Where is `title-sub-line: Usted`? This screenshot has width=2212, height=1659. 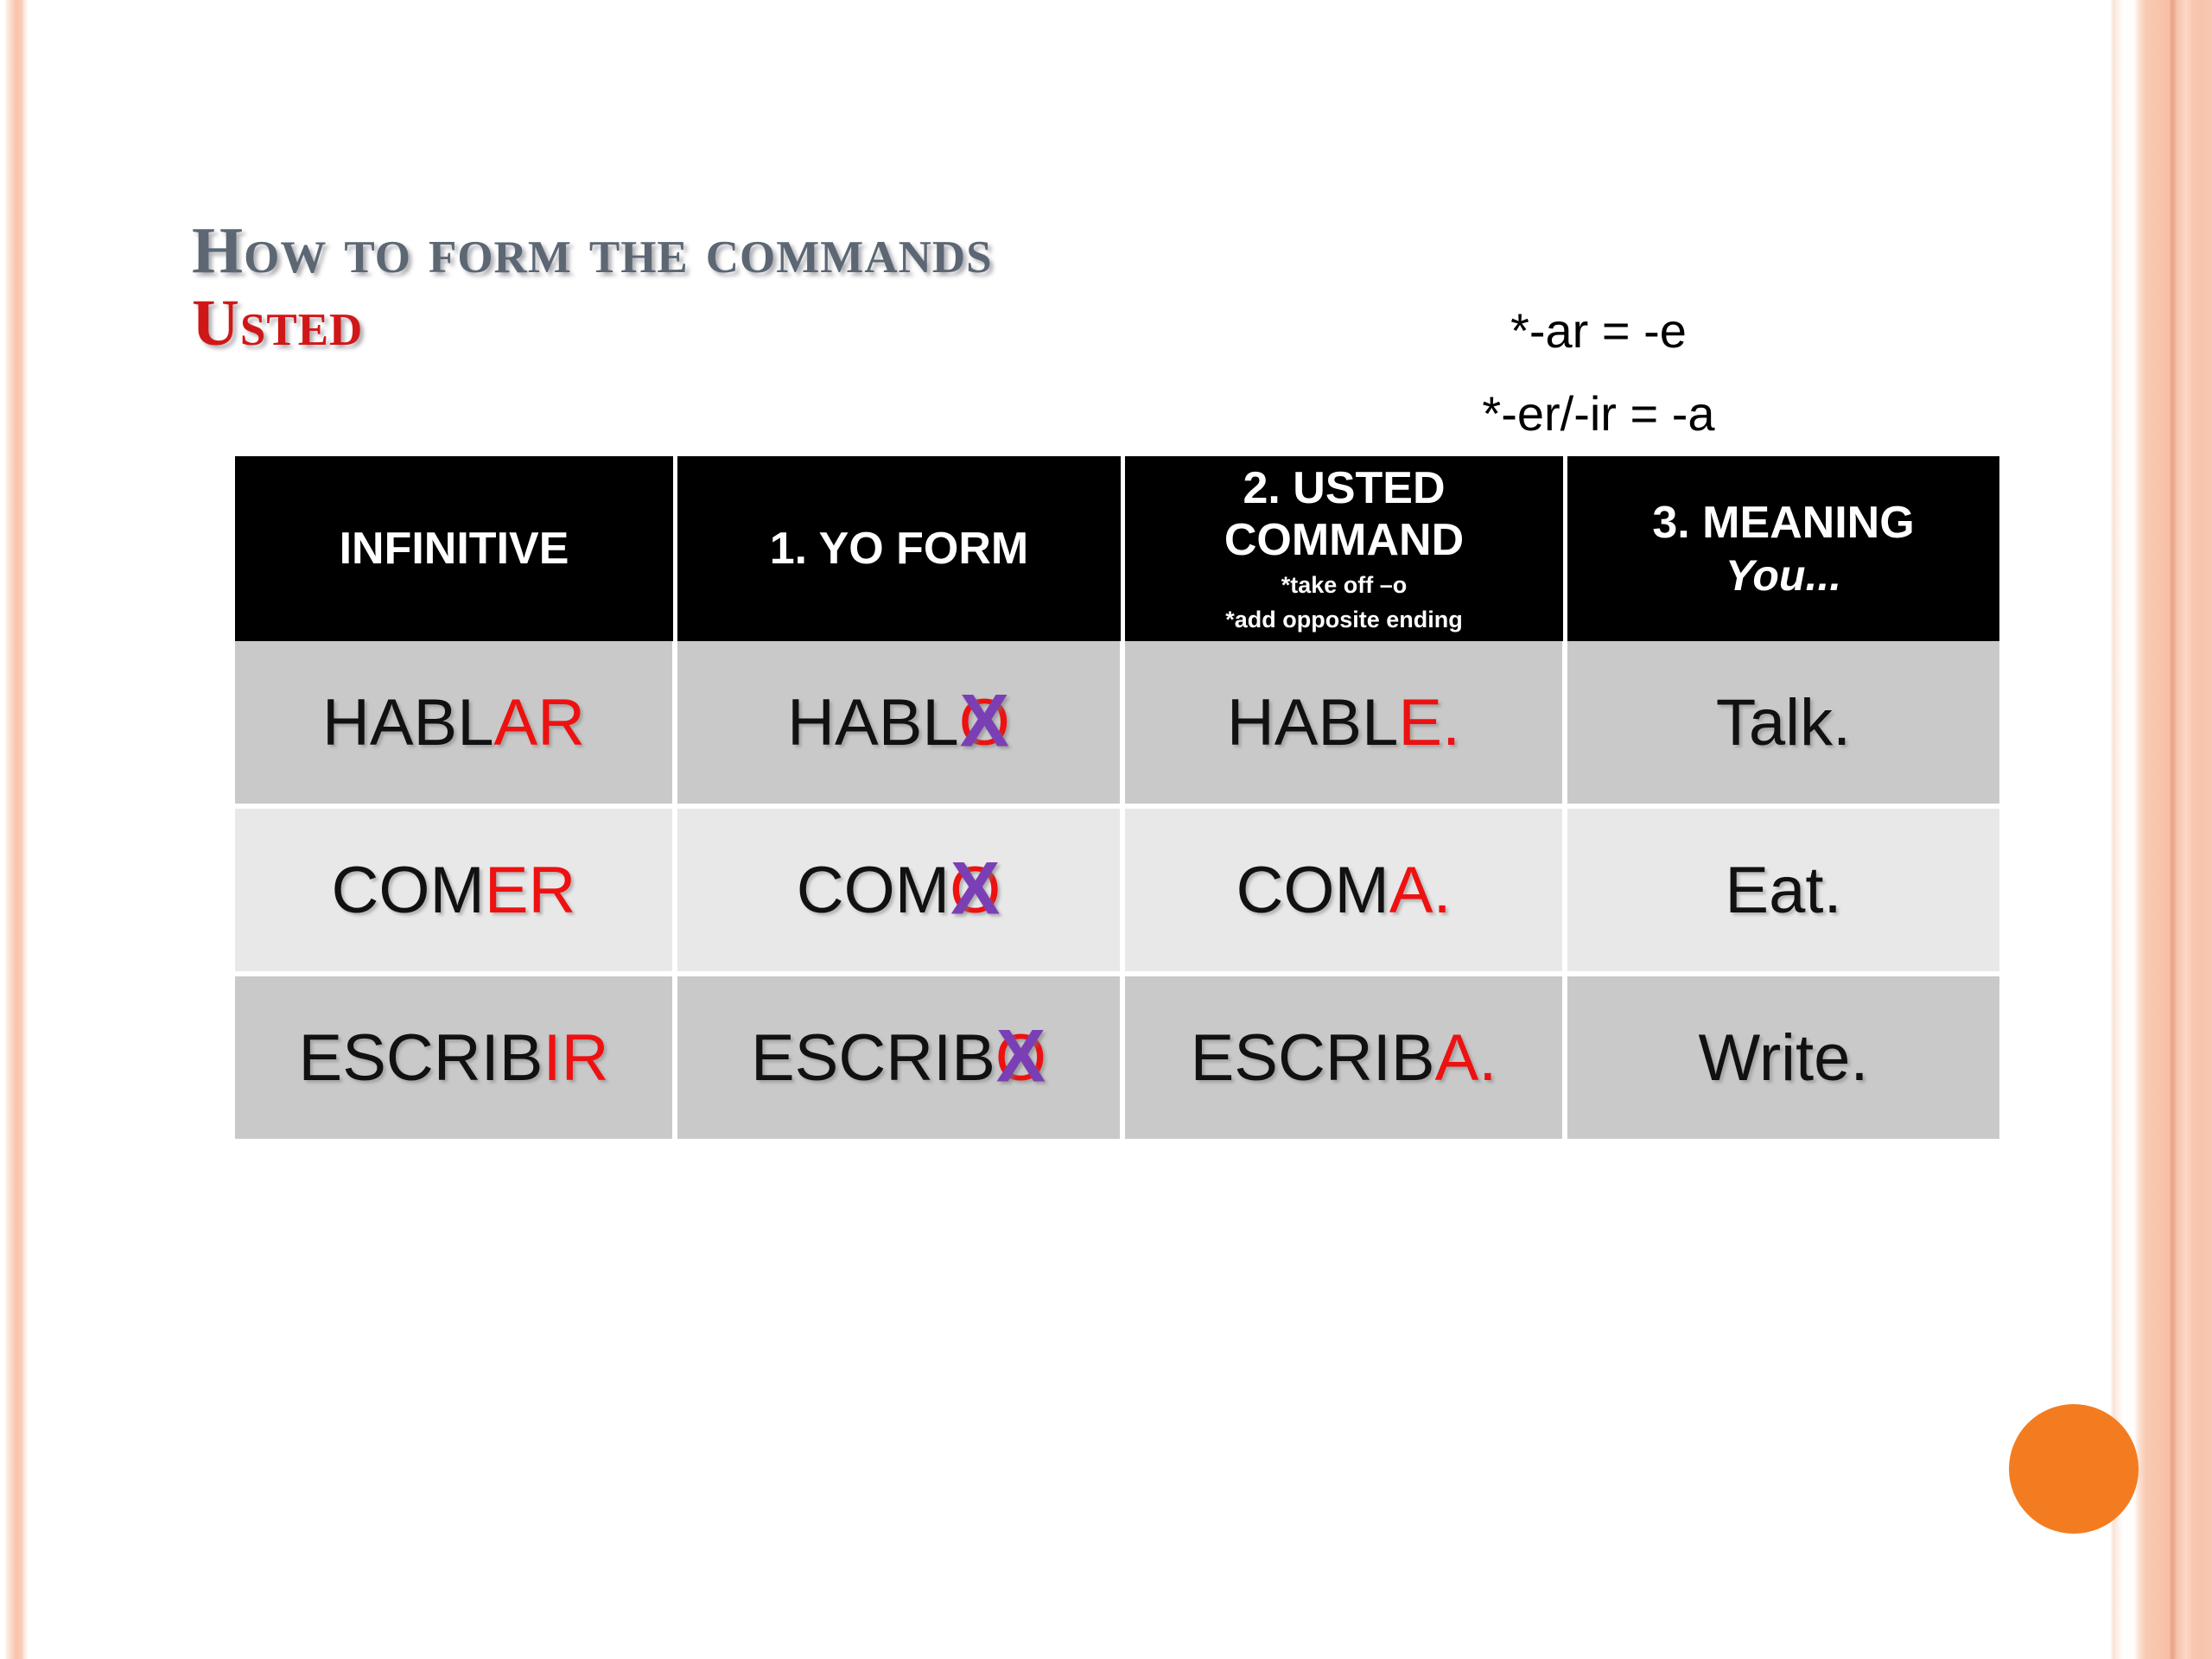
title-sub-line: Usted is located at coordinates (278, 323).